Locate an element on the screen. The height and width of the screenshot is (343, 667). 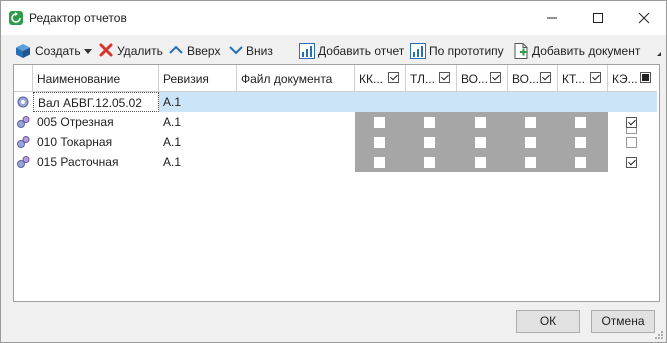
table-row: 015 Расточная А.1 is located at coordinates (335, 162).